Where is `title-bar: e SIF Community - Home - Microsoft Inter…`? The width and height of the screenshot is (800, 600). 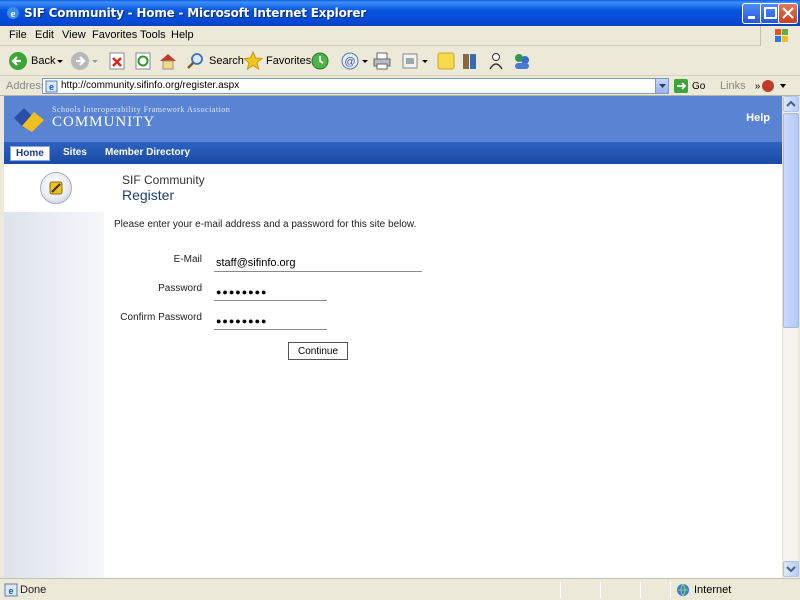 title-bar: e SIF Community - Home - Microsoft Inter… is located at coordinates (400, 13).